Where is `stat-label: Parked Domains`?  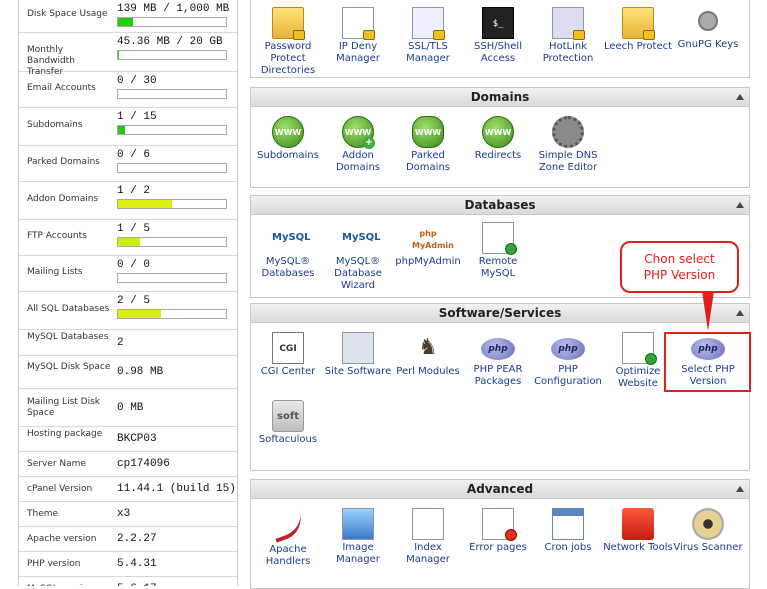
stat-label: Parked Domains is located at coordinates (70, 162).